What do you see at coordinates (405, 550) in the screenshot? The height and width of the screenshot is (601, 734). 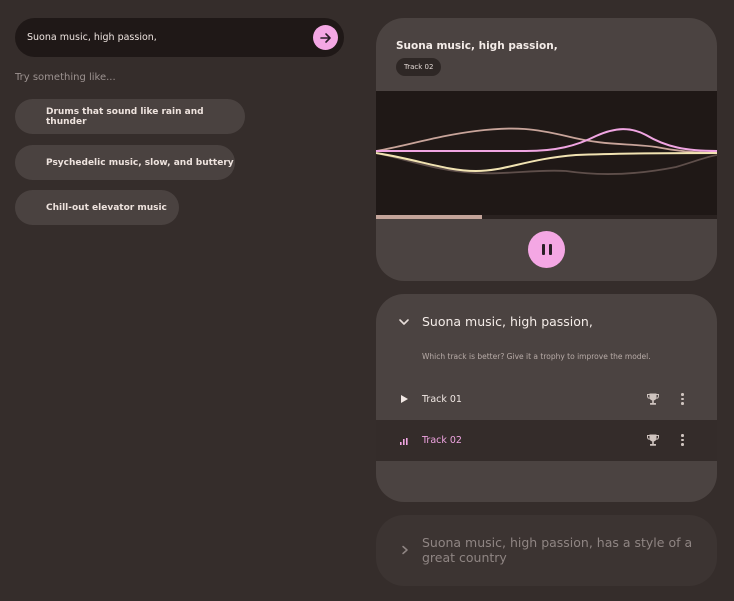 I see `chevron-right-icon` at bounding box center [405, 550].